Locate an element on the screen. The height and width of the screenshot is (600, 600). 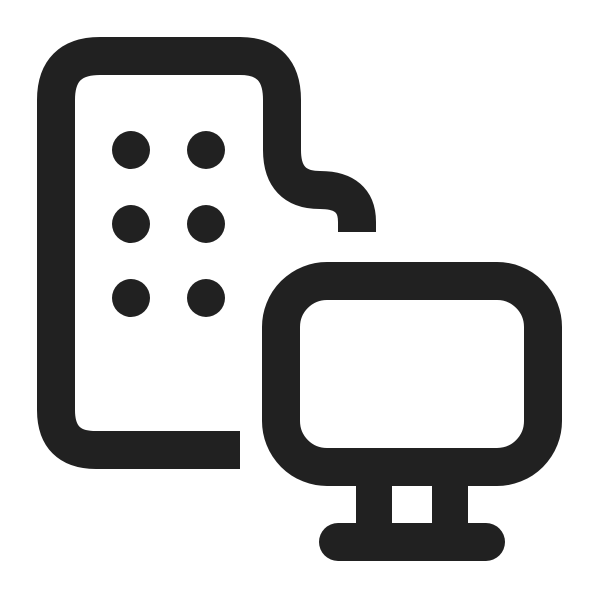
monitor-base is located at coordinates (412, 542).